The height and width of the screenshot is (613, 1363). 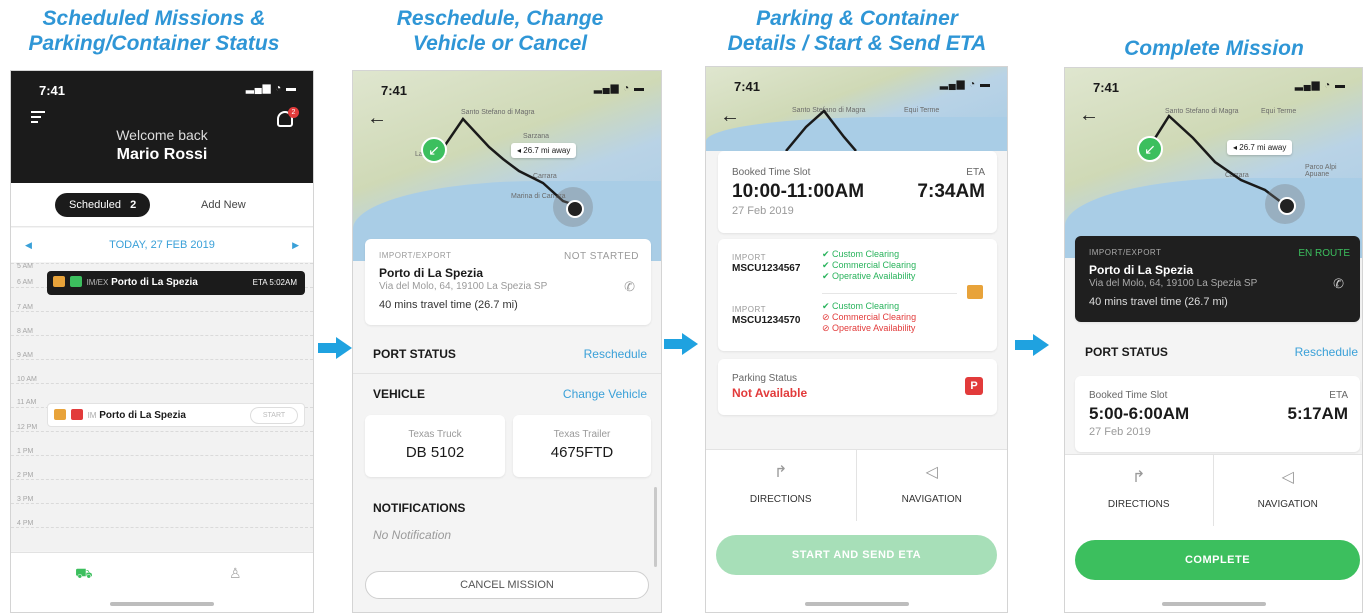 I want to click on change-vehicle-link: Change Vehicle, so click(x=605, y=394).